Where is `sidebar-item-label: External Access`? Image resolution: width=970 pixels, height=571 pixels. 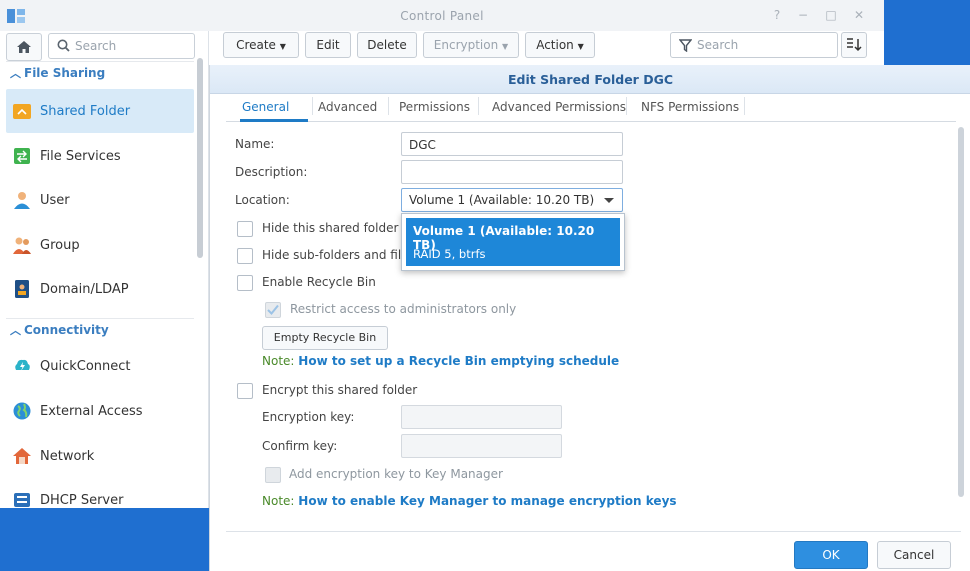 sidebar-item-label: External Access is located at coordinates (91, 411).